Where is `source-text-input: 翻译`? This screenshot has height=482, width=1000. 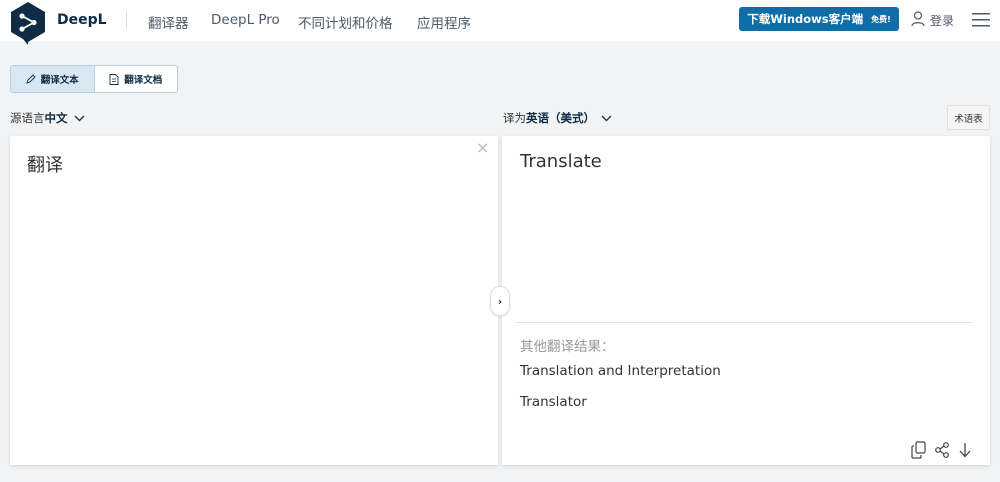 source-text-input: 翻译 is located at coordinates (45, 164).